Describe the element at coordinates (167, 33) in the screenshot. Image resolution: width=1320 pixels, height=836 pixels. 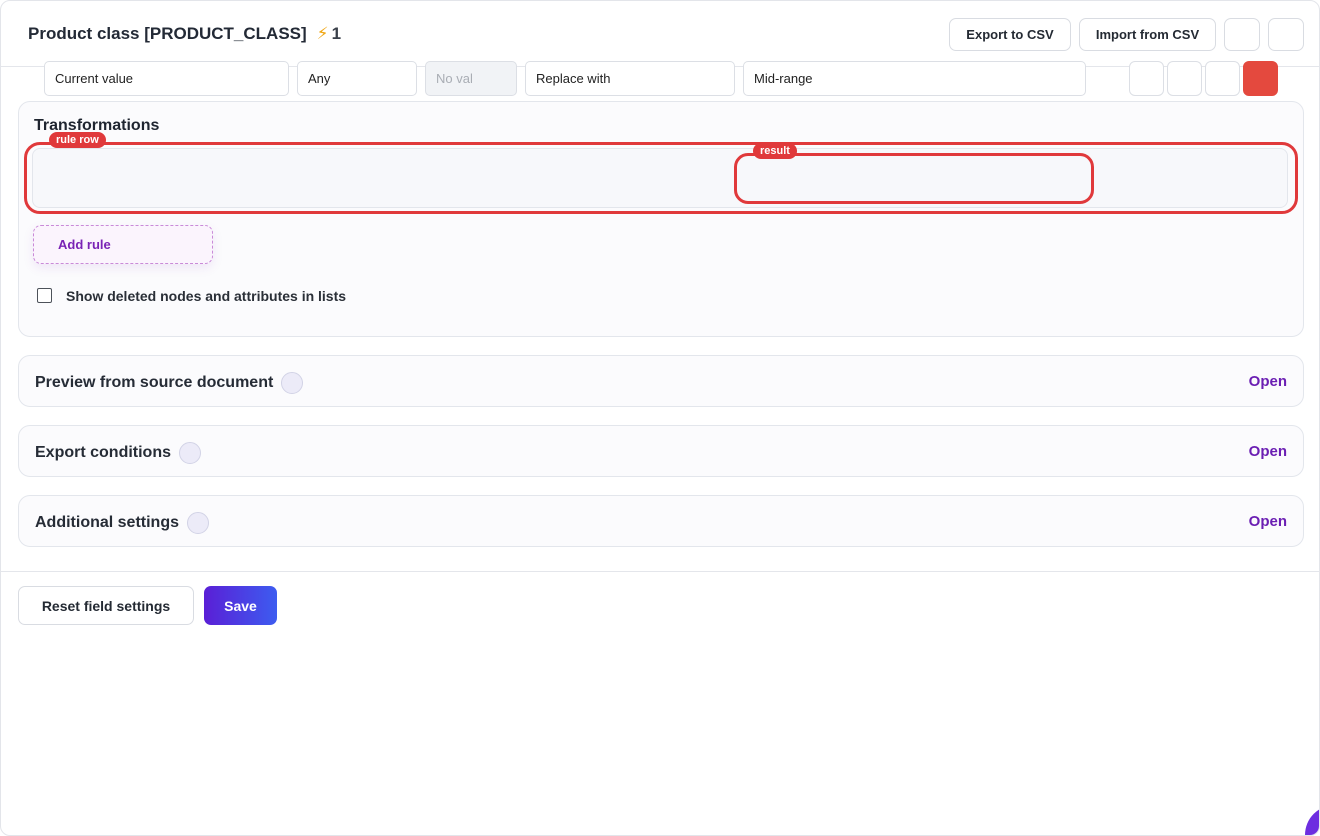
I see `page-title-text: Product class [PRODUCT_CLASS]` at that location.